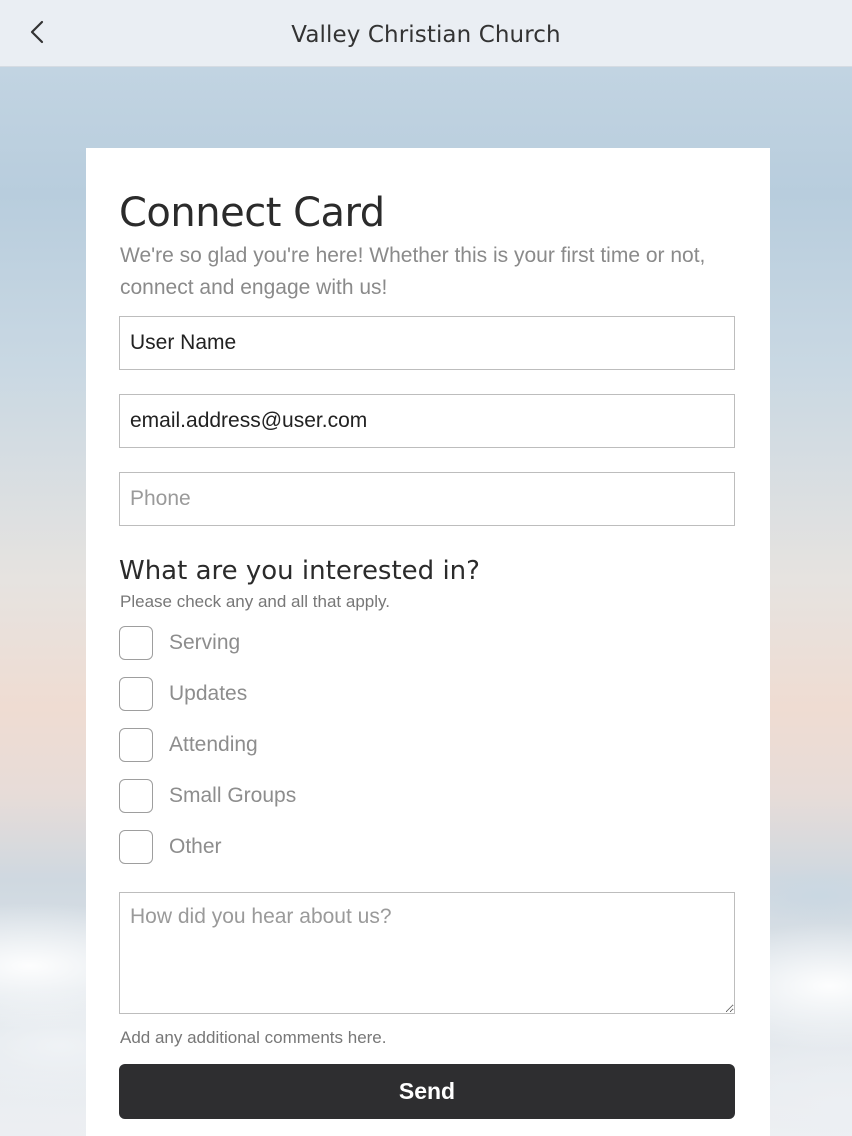 This screenshot has width=852, height=1136. Describe the element at coordinates (427, 953) in the screenshot. I see `comments-textarea` at that location.